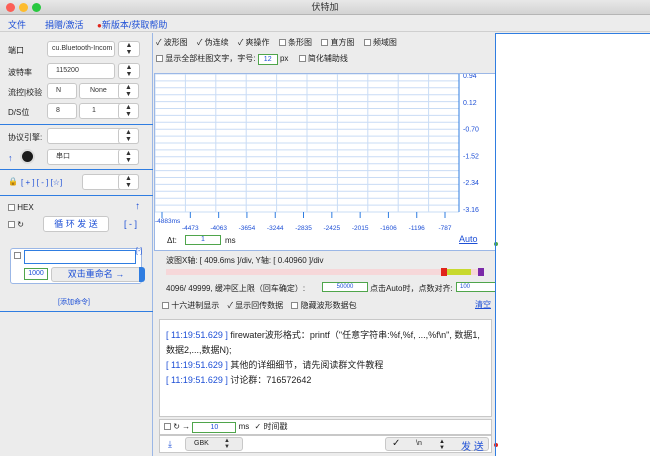 The height and width of the screenshot is (456, 650). Describe the element at coordinates (325, 23) in the screenshot. I see `menu-bar: 文件 捐赠/激活 ●新版本/获取帮助` at that location.